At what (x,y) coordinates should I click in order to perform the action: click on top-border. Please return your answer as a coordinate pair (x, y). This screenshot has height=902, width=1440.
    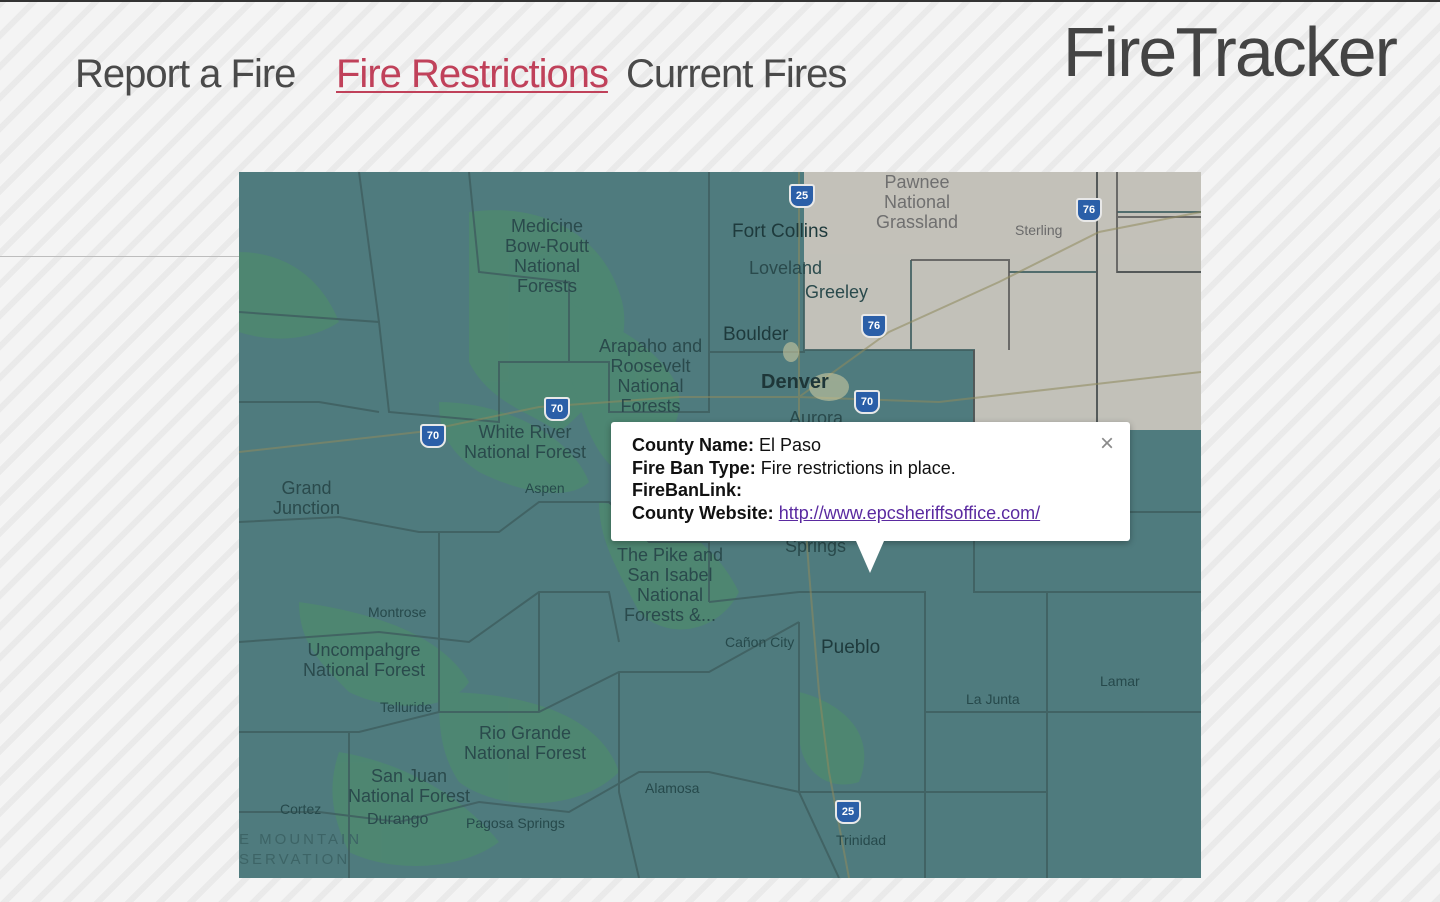
    Looking at the image, I should click on (720, 1).